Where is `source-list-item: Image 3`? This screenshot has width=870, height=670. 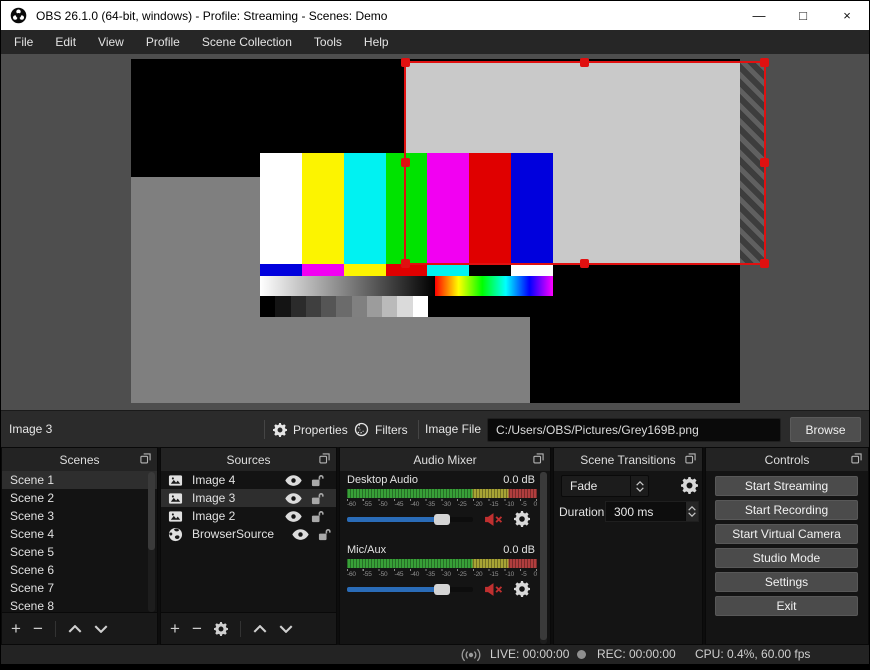
source-list-item: Image 3 is located at coordinates (248, 498).